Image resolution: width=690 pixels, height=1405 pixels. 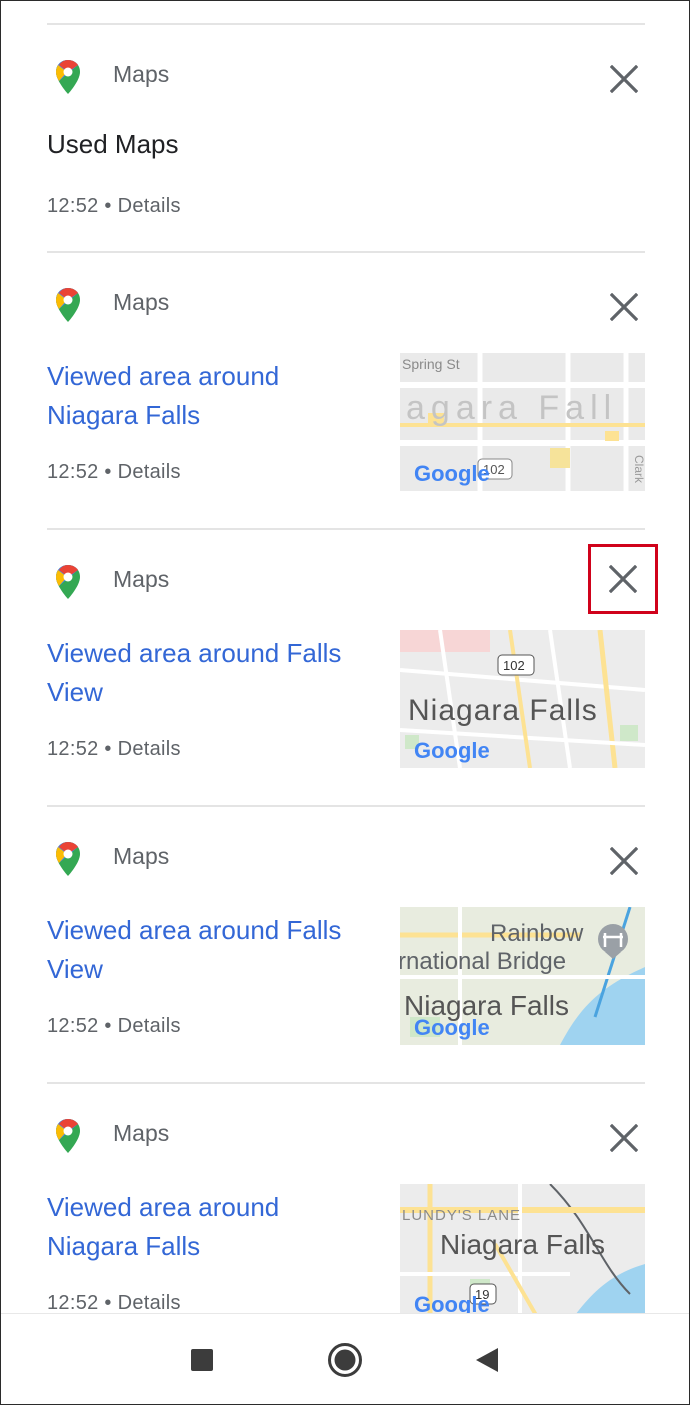 I want to click on home-button, so click(x=345, y=1360).